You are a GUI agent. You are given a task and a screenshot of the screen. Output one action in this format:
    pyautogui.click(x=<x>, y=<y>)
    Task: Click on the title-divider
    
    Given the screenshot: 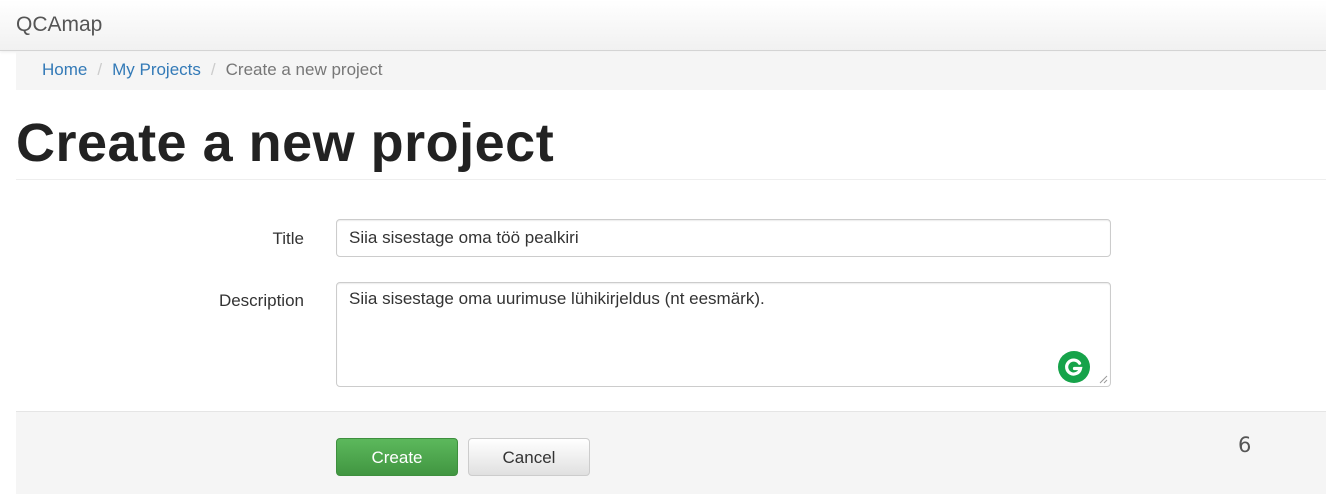 What is the action you would take?
    pyautogui.click(x=671, y=179)
    